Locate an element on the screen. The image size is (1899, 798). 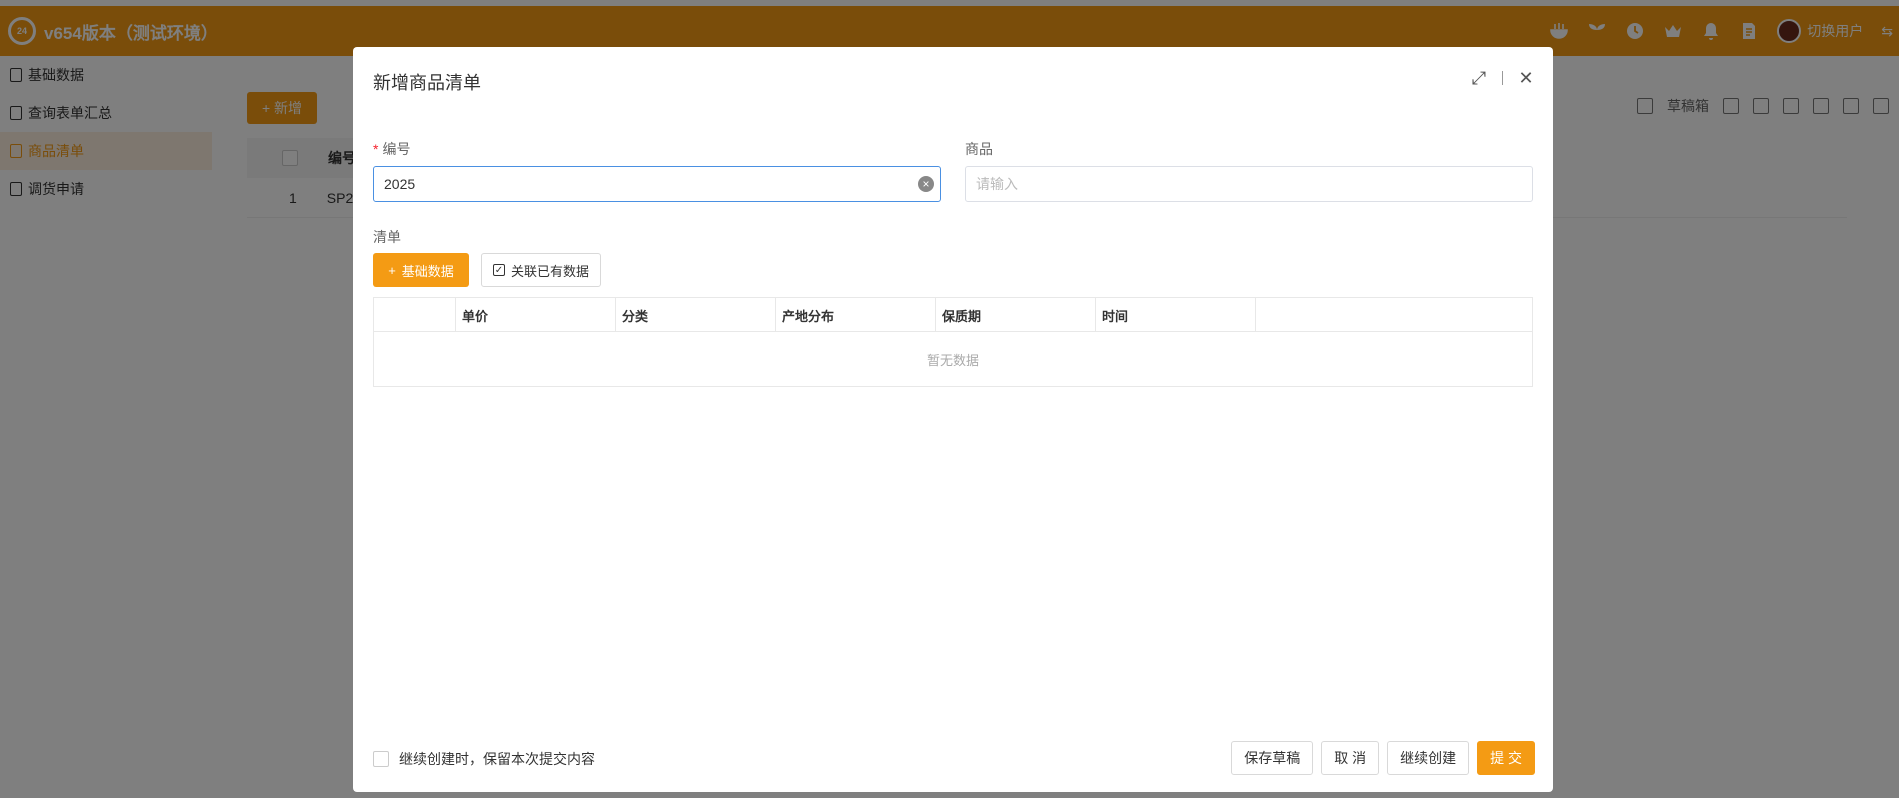
product-label: 商品 is located at coordinates (979, 149).